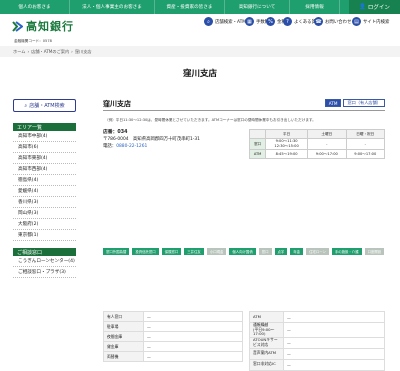  What do you see at coordinates (173, 356) in the screenshot?
I see `table-row: 両替機 —` at bounding box center [173, 356].